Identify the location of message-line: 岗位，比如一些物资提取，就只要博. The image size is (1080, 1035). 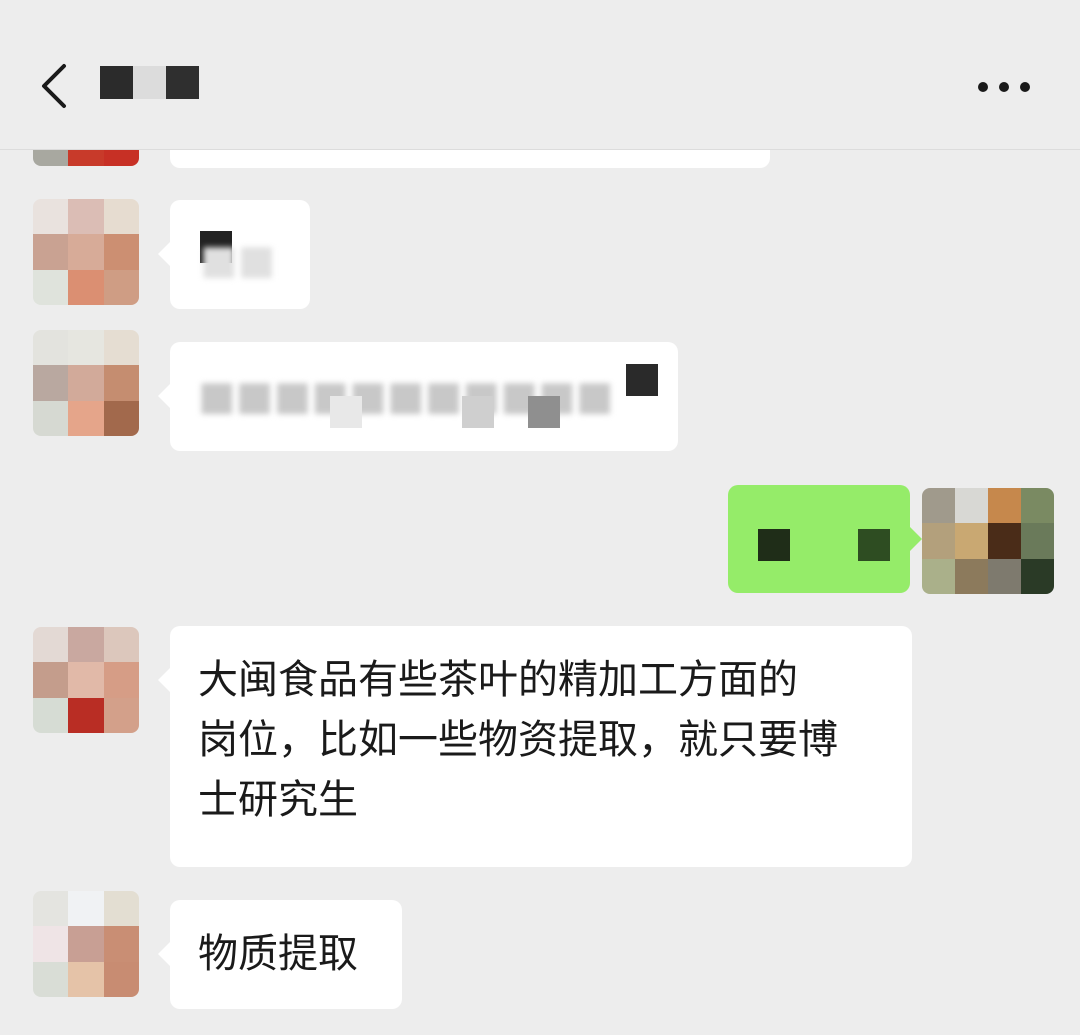
(518, 740).